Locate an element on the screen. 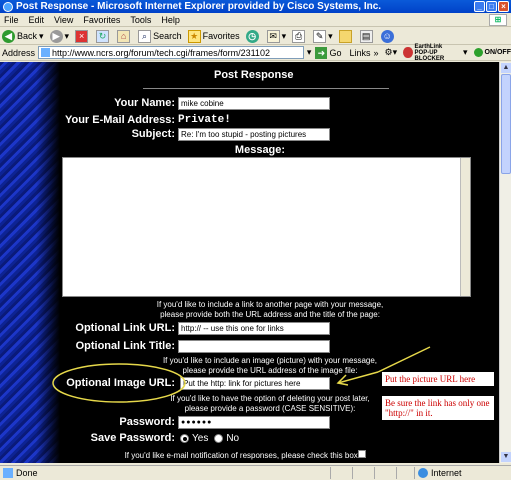 This screenshot has width=511, height=480. home-icon: ⌂ is located at coordinates (124, 36).